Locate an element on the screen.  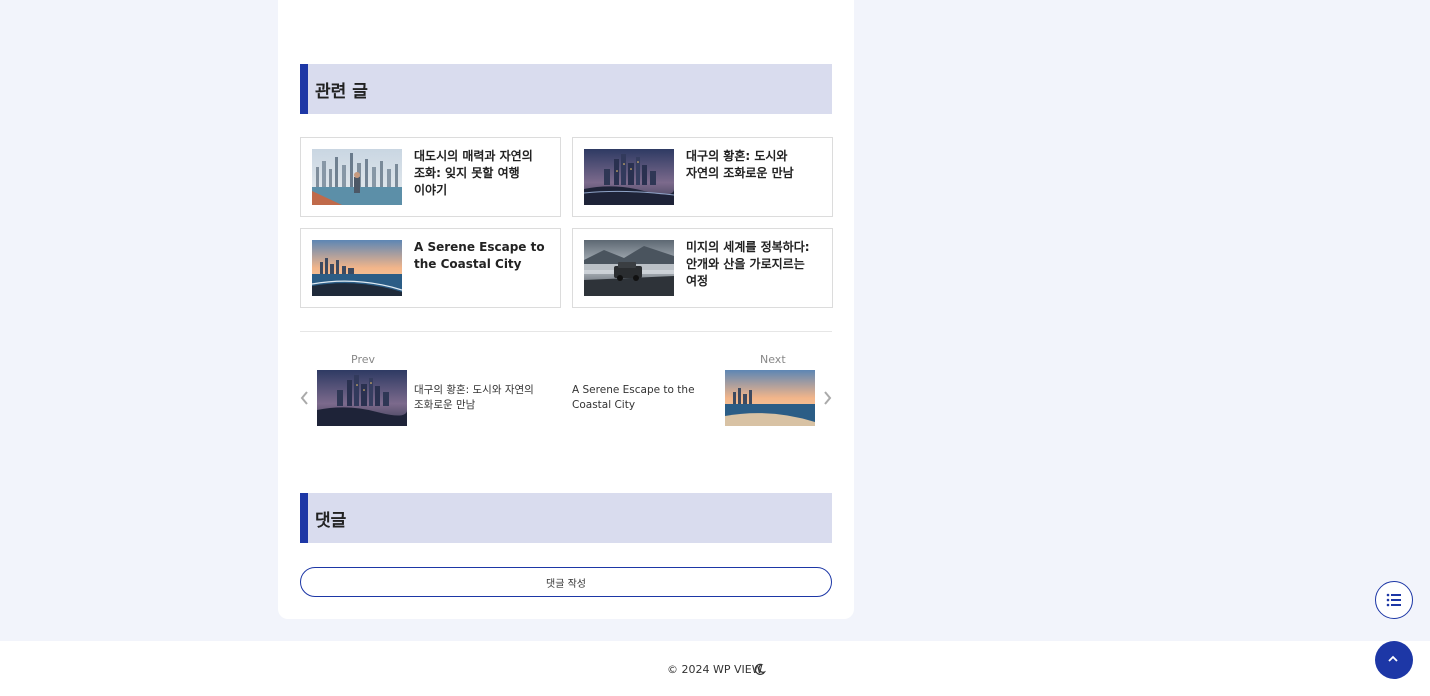
related-post-card: 미지의 세계를 정복하다: 안개와 산을 가로지르는 여정 is located at coordinates (702, 268).